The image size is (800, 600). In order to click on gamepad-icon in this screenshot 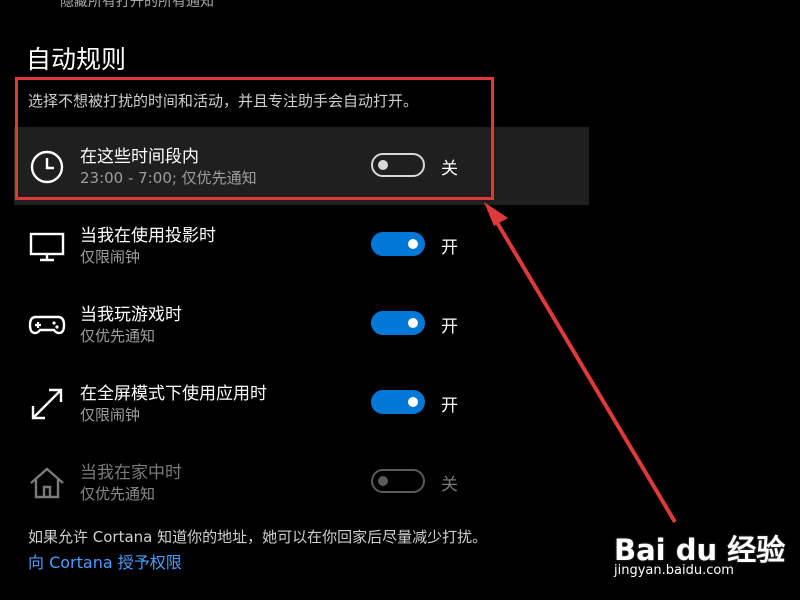, I will do `click(47, 325)`.